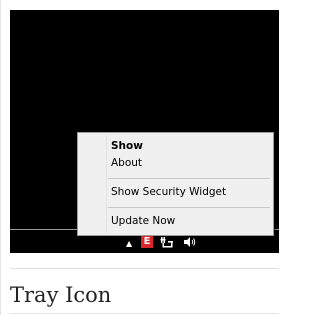  I want to click on network-icon, so click(167, 242).